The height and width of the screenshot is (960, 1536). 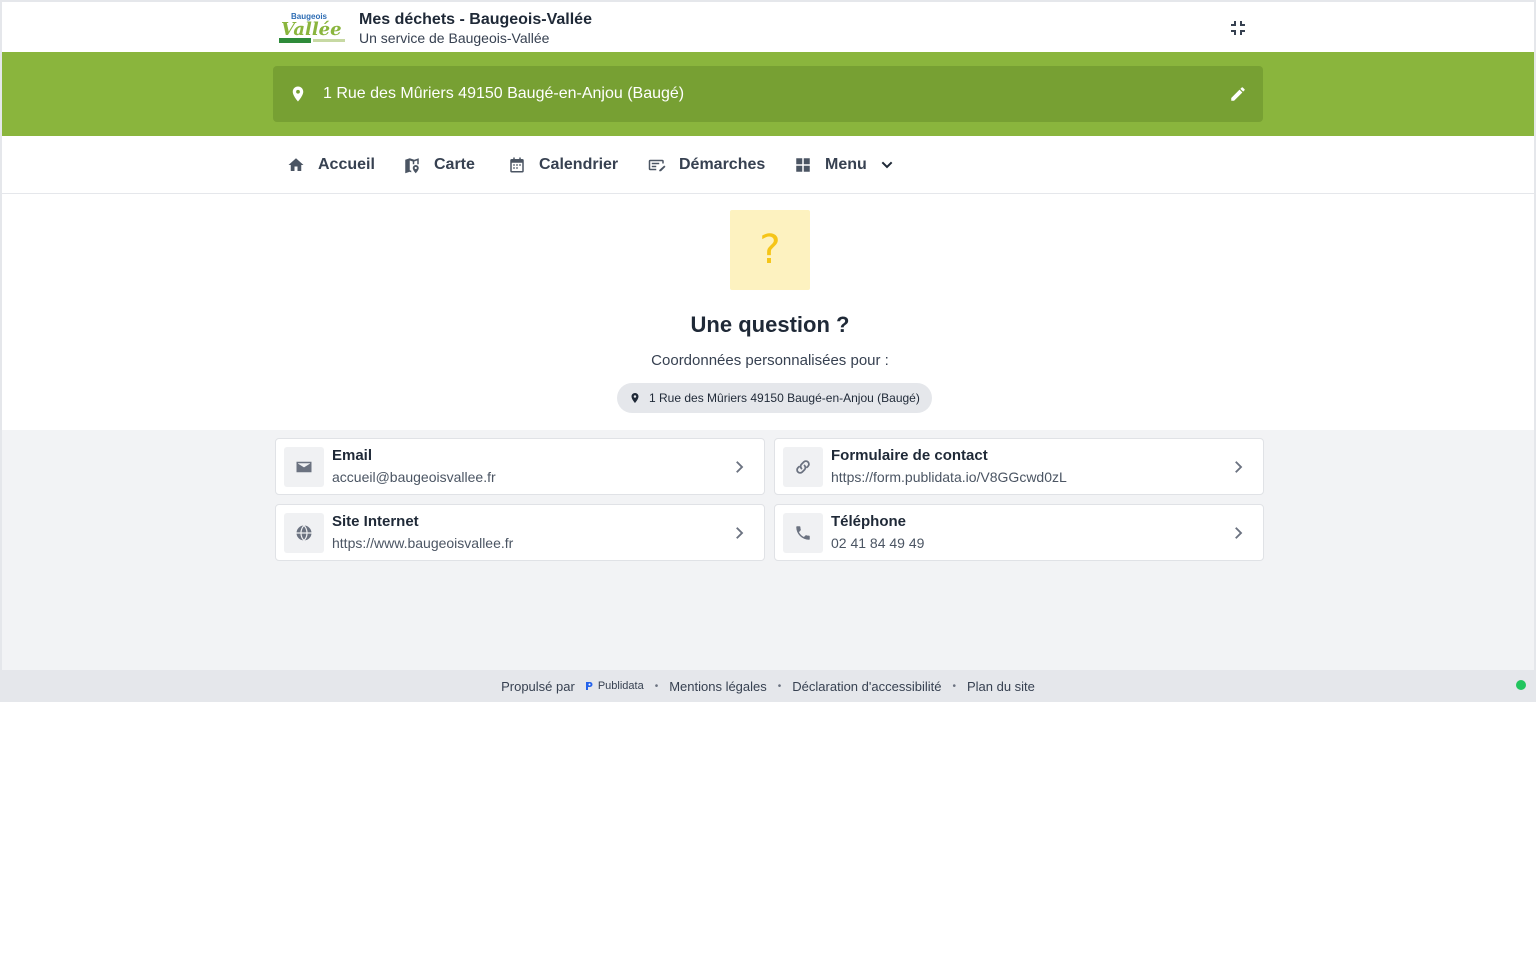 What do you see at coordinates (520, 466) in the screenshot?
I see `contact-card-email: Email accueil@baugeoisvallee.fr` at bounding box center [520, 466].